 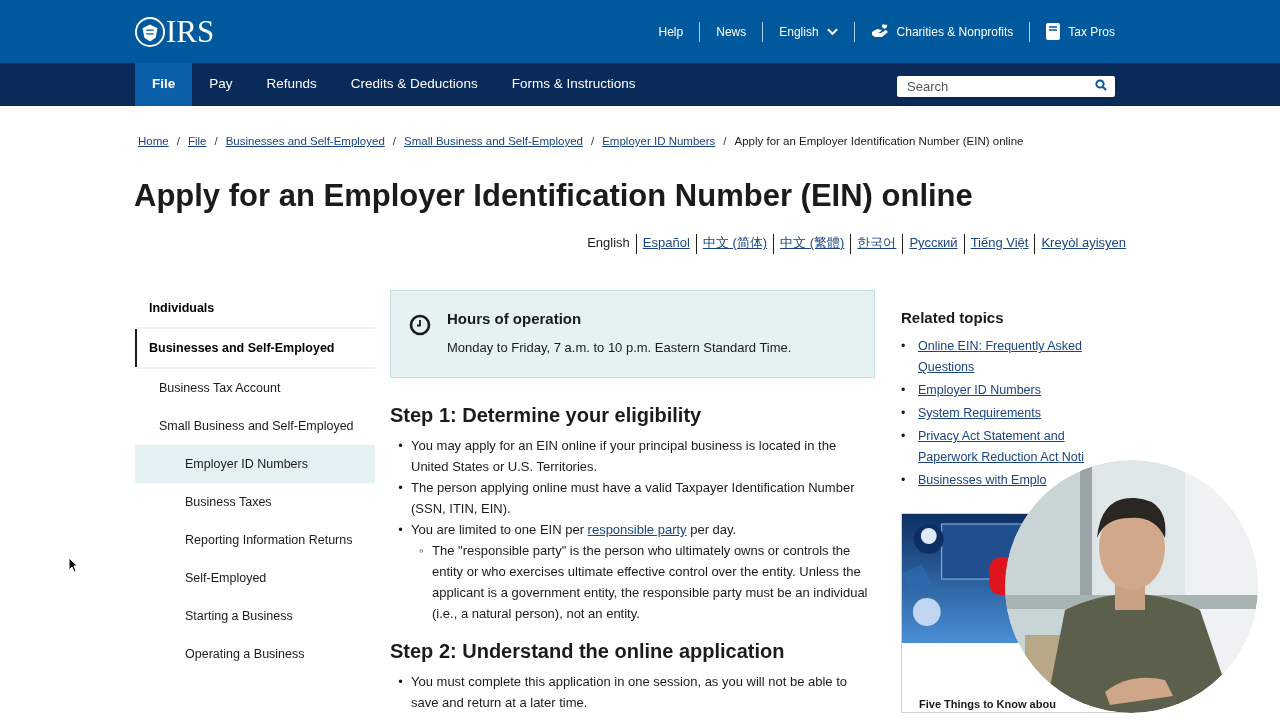 I want to click on bullet-text: The "responsible party" is the person who ultimately owns or controls the entity or who exercises ultimate effective control over the entity. Unless the applicant is a government entity, the responsible party must be an individual (i.e., a natural person), not an entity., so click(x=650, y=582).